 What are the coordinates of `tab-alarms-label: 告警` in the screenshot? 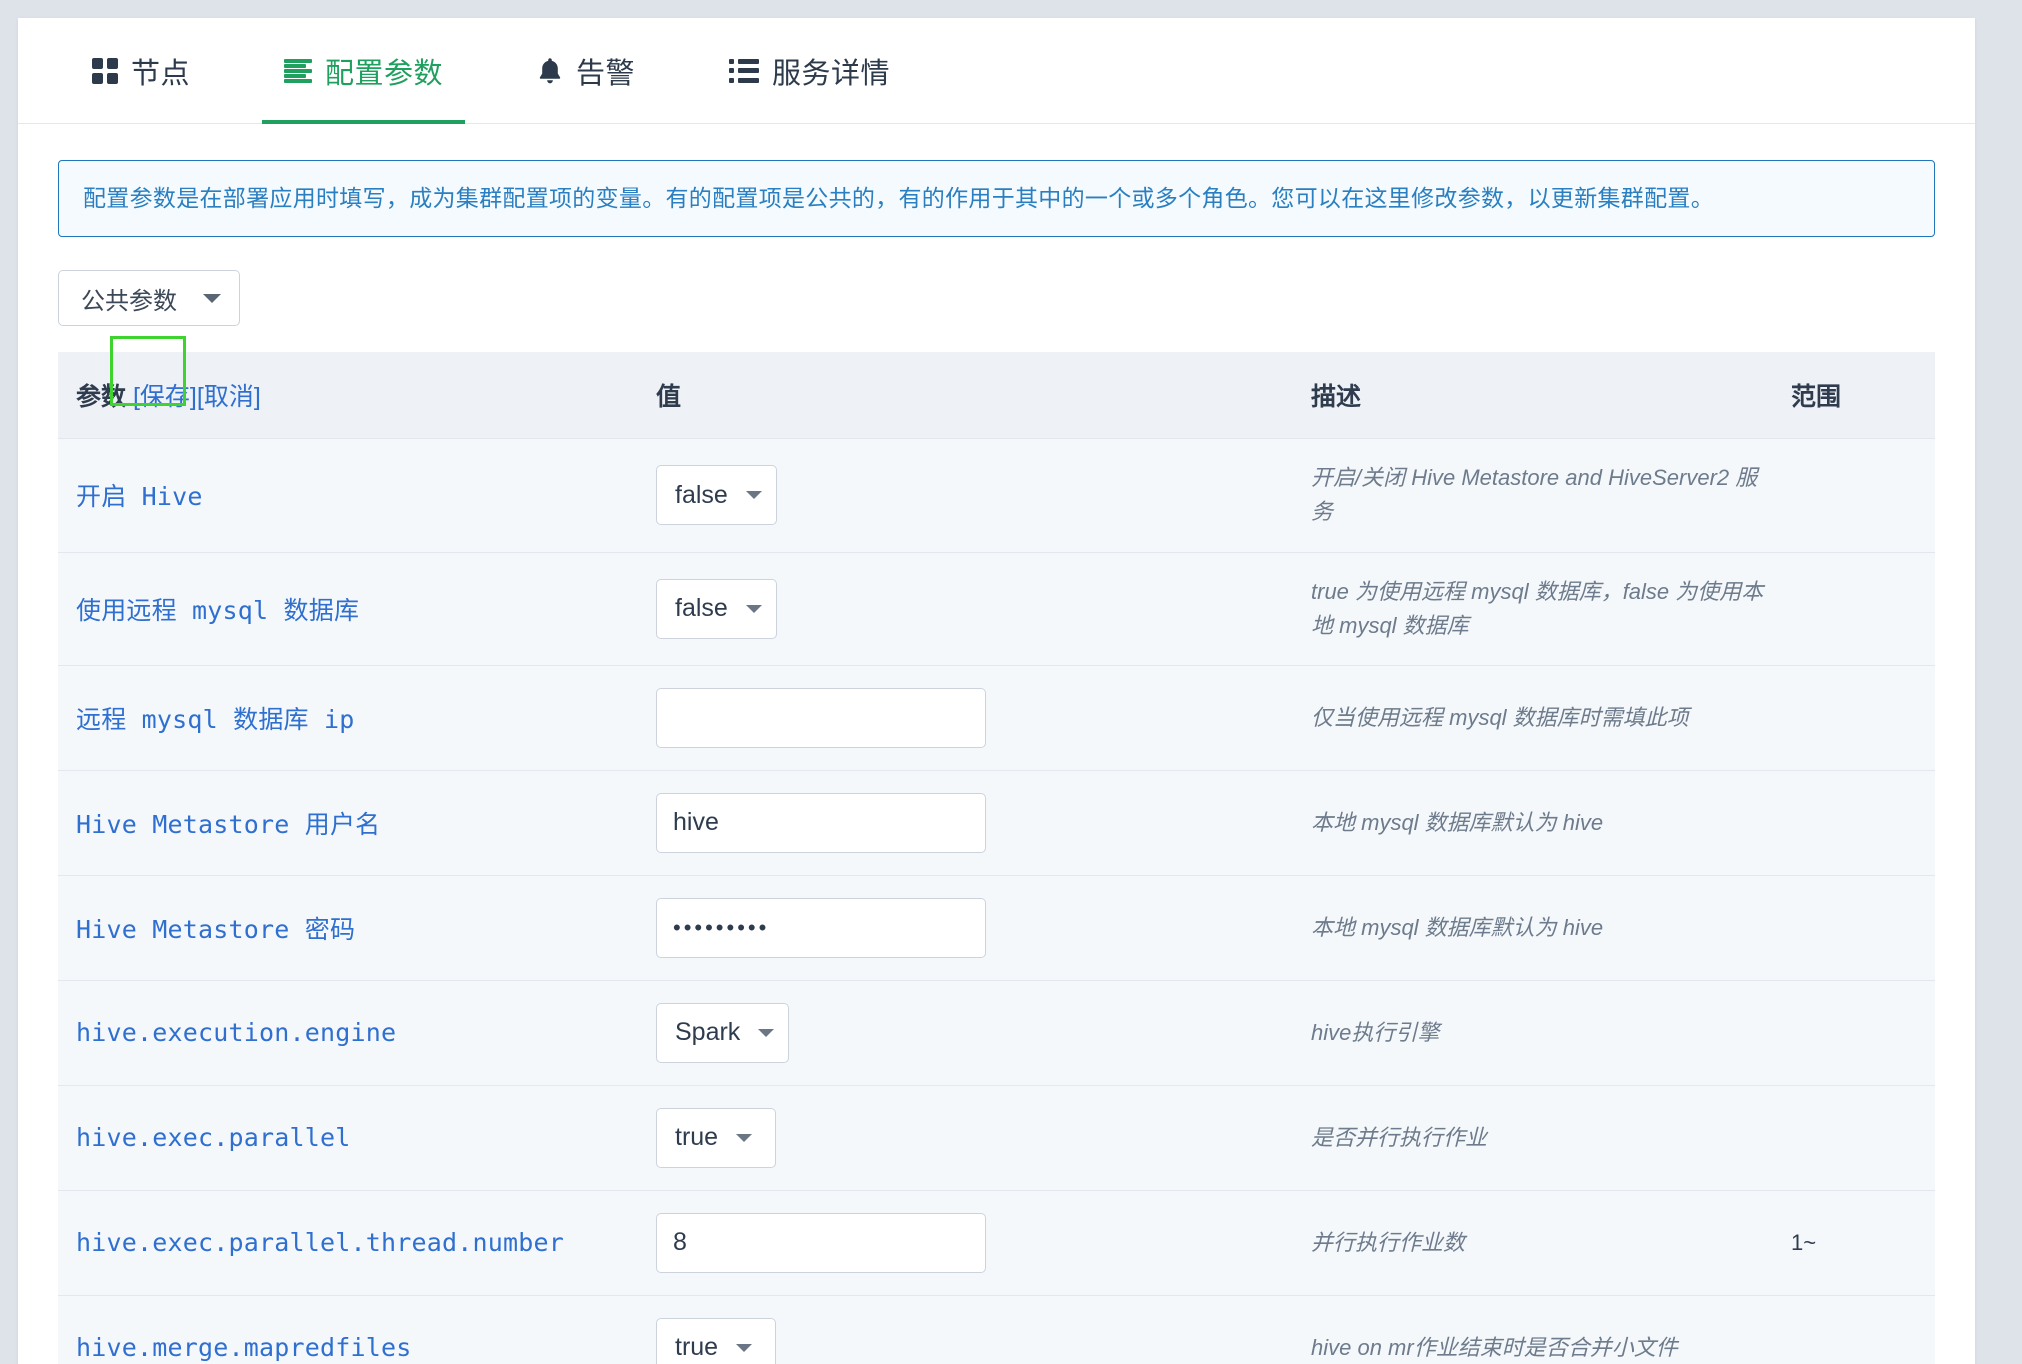 It's located at (606, 73).